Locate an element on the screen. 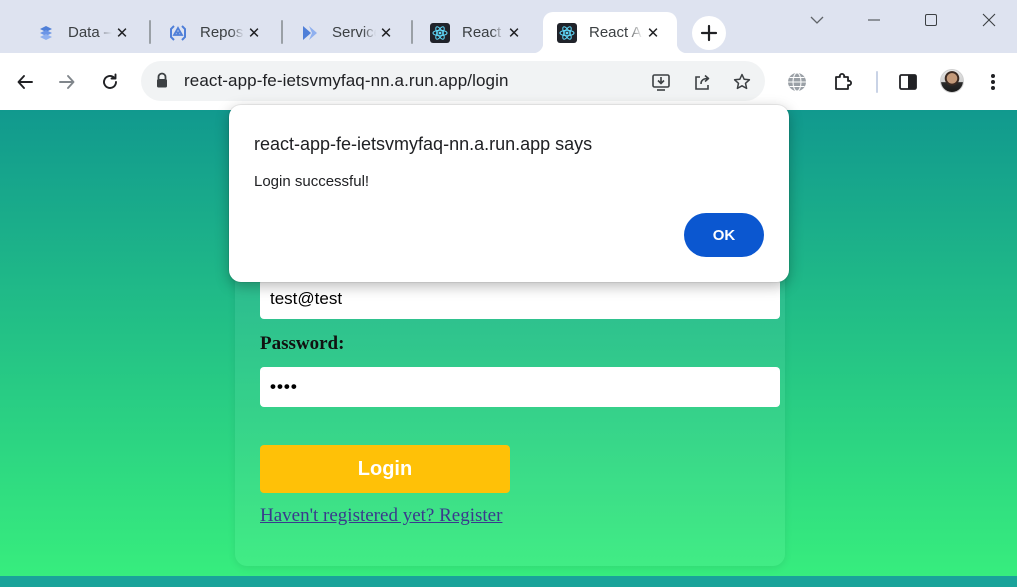 This screenshot has width=1017, height=587. dialog-message: Login successful! is located at coordinates (312, 181).